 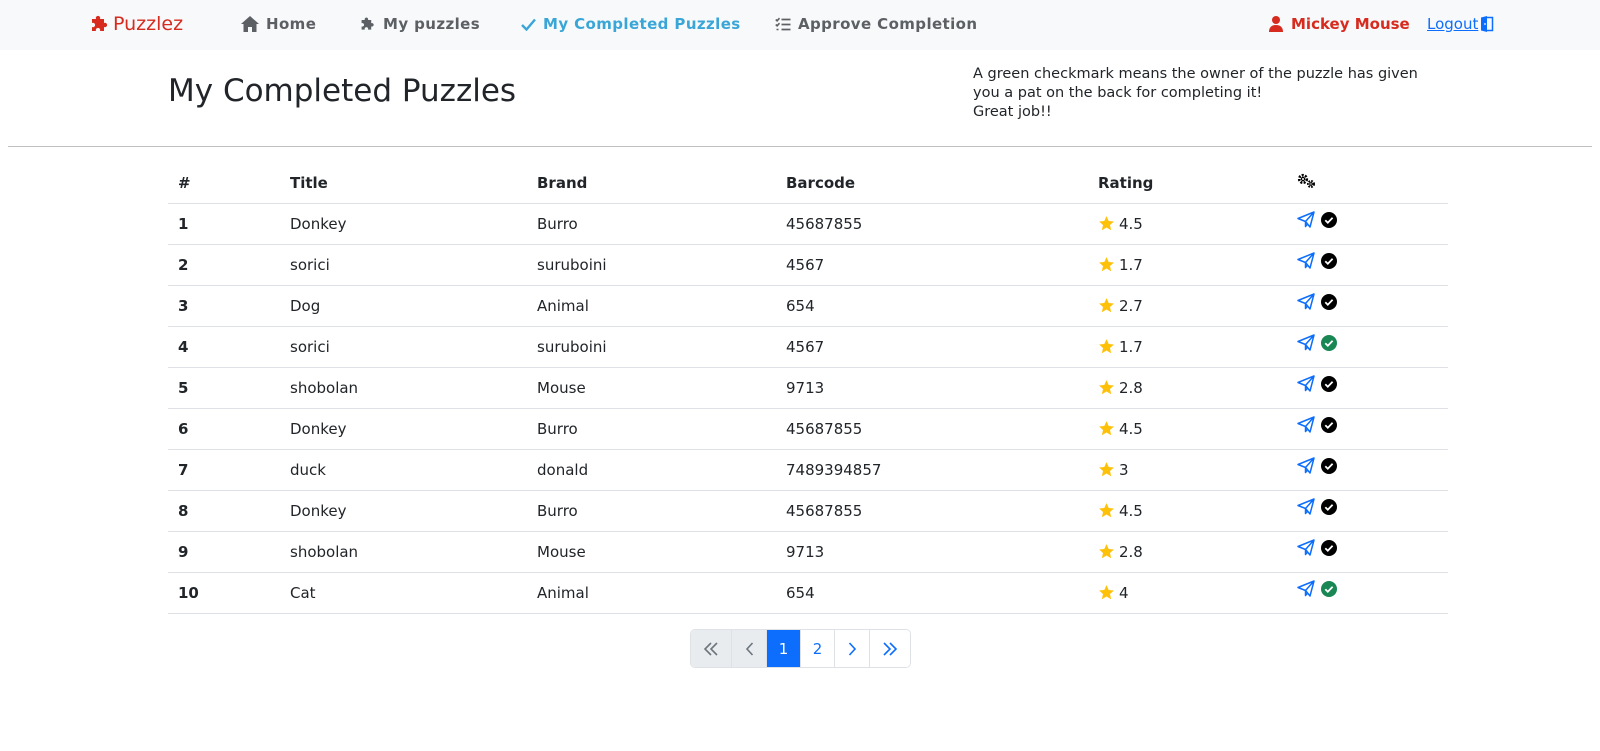 What do you see at coordinates (1187, 470) in the screenshot?
I see `row-rating-cell: 3` at bounding box center [1187, 470].